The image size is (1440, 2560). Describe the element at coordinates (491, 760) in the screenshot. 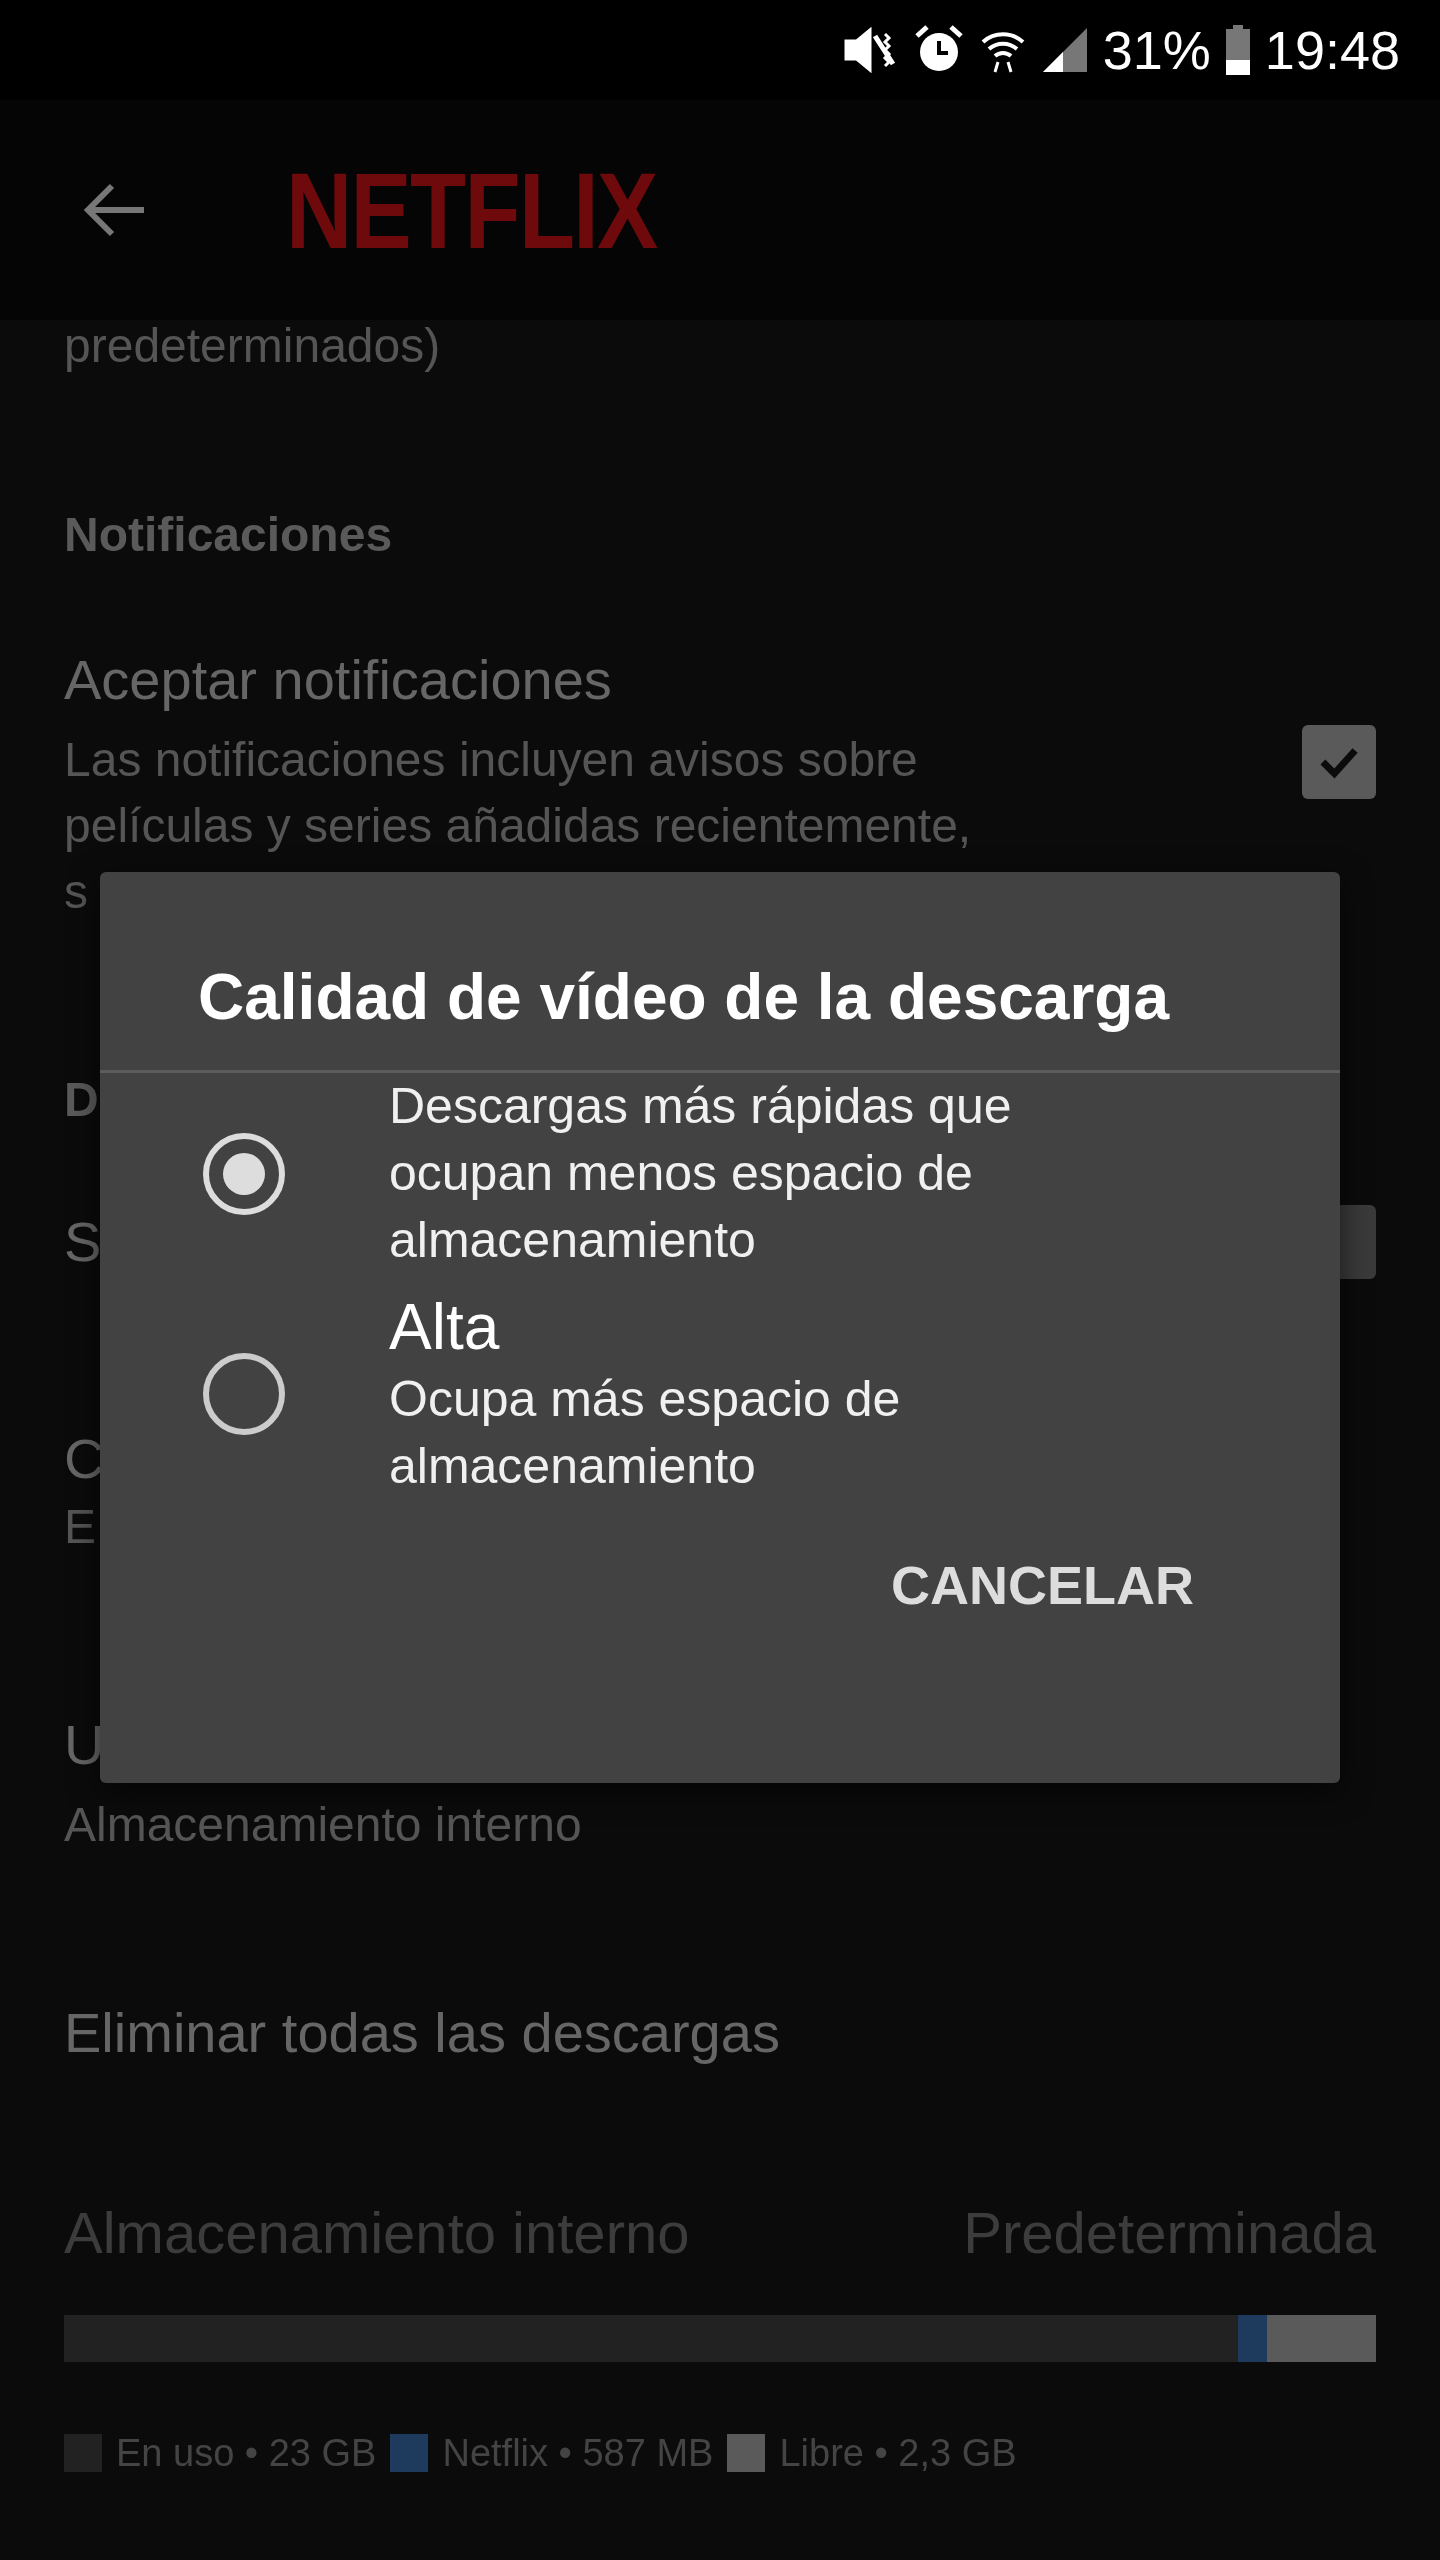

I see `setting-description: Las notificaciones incluyen avisos sobre` at that location.